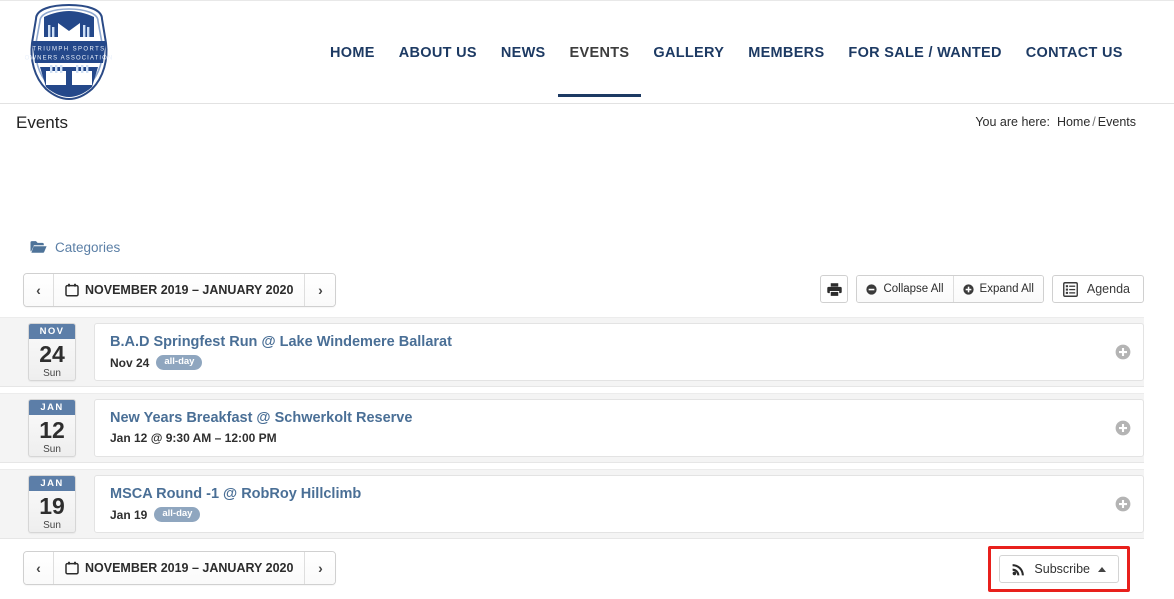 The height and width of the screenshot is (599, 1174). What do you see at coordinates (1070, 289) in the screenshot?
I see `agenda-list-icon` at bounding box center [1070, 289].